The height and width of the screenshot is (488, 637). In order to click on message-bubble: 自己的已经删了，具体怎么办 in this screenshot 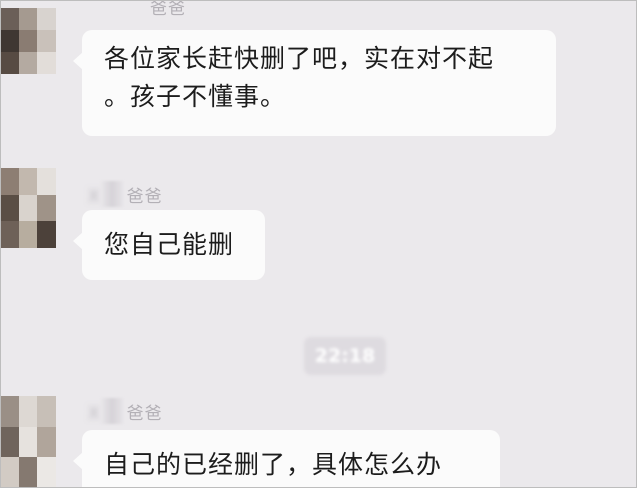, I will do `click(286, 459)`.